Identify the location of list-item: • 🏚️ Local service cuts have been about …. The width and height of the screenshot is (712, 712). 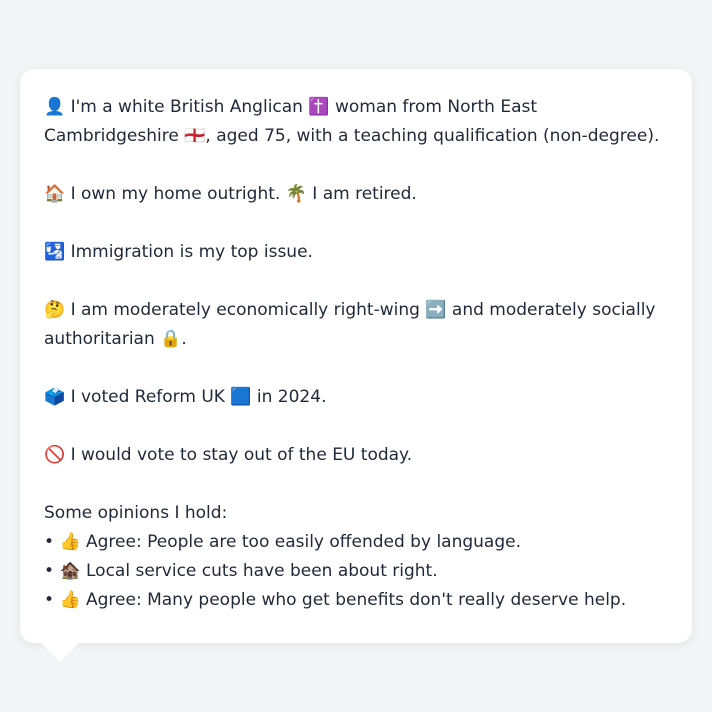
(356, 571).